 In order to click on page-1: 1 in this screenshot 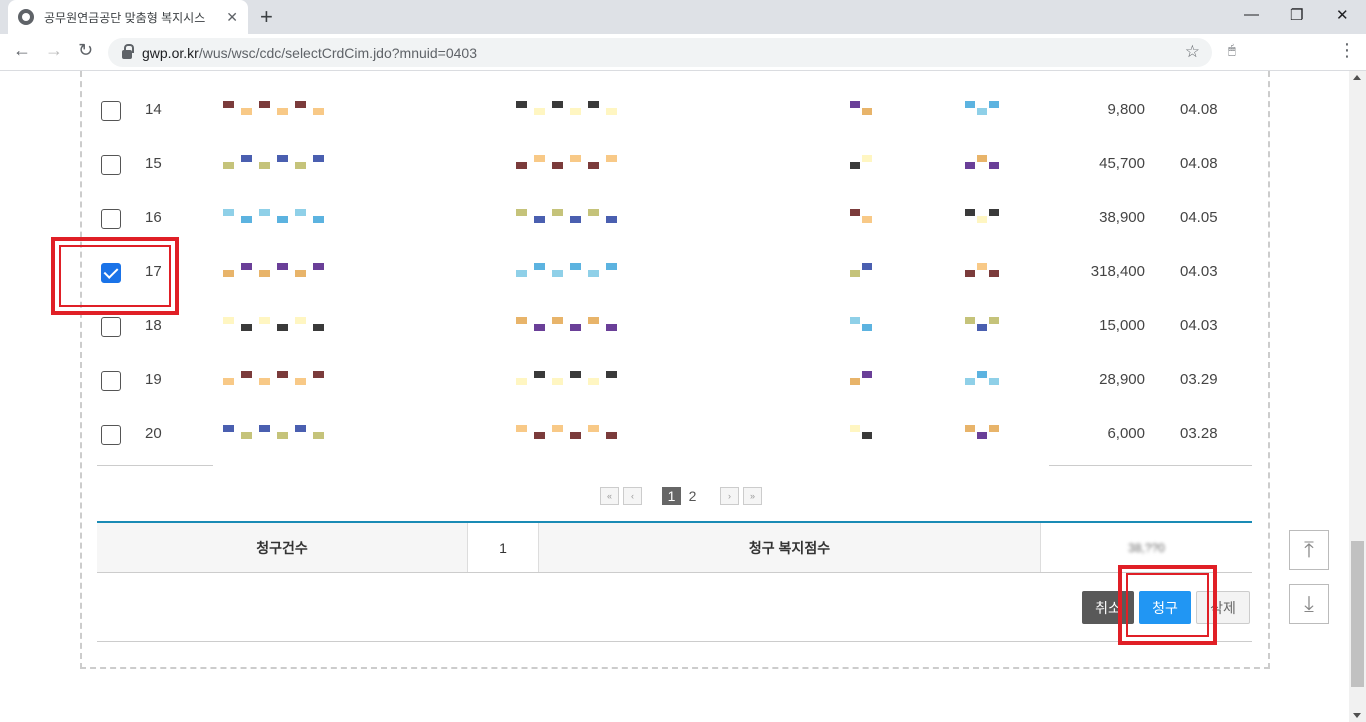, I will do `click(671, 496)`.